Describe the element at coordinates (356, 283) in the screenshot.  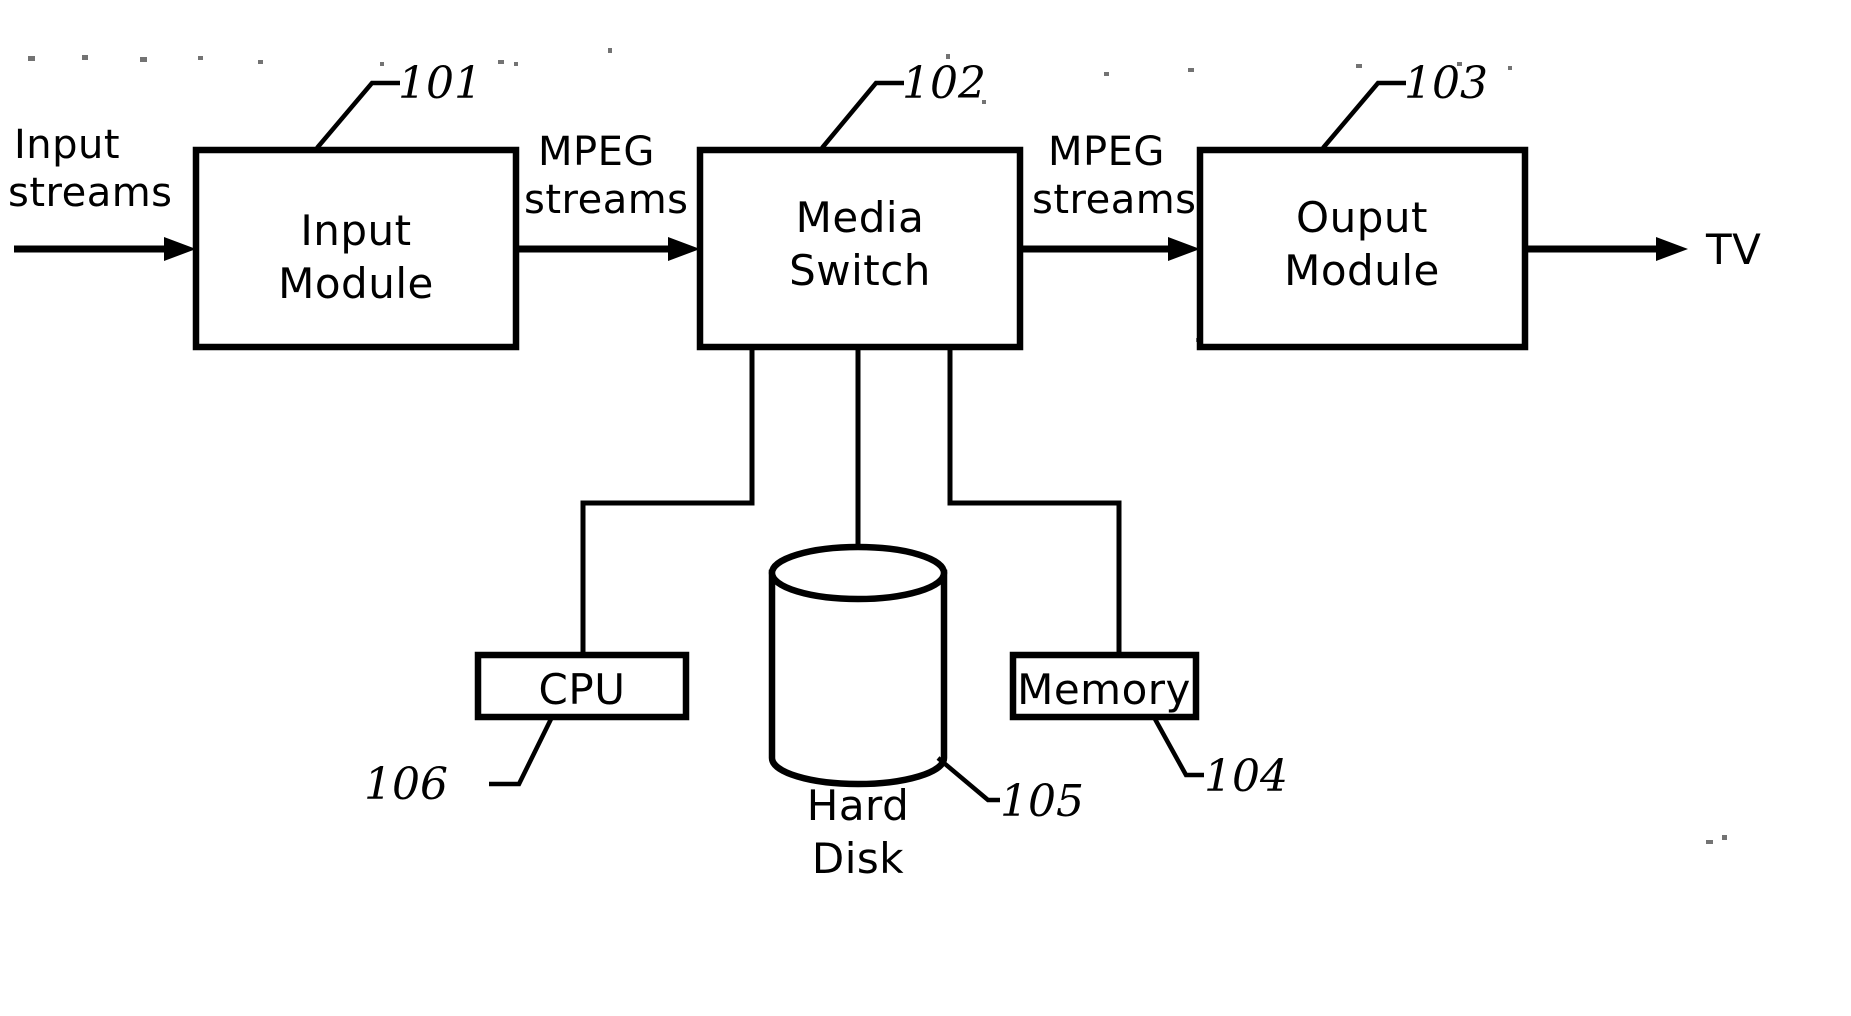
I see `input-module-label-line2: Module` at that location.